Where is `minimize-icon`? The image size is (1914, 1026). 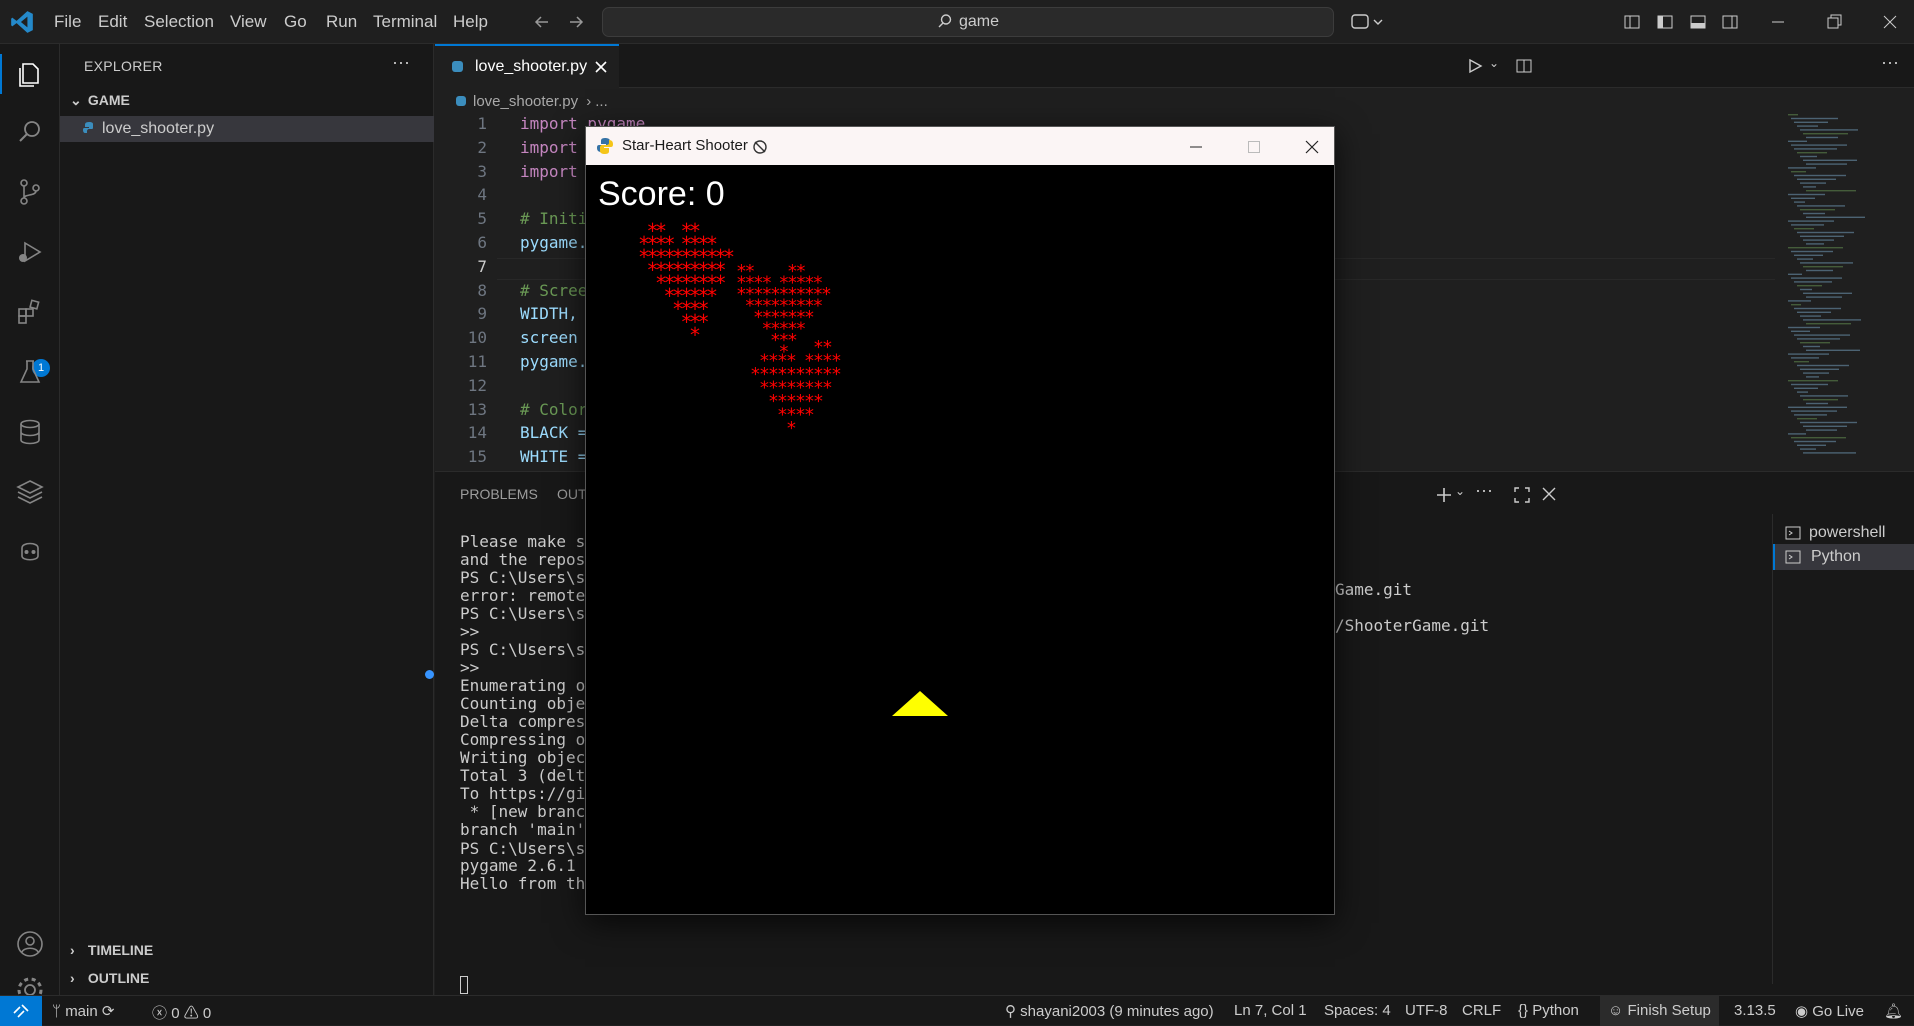 minimize-icon is located at coordinates (1778, 22).